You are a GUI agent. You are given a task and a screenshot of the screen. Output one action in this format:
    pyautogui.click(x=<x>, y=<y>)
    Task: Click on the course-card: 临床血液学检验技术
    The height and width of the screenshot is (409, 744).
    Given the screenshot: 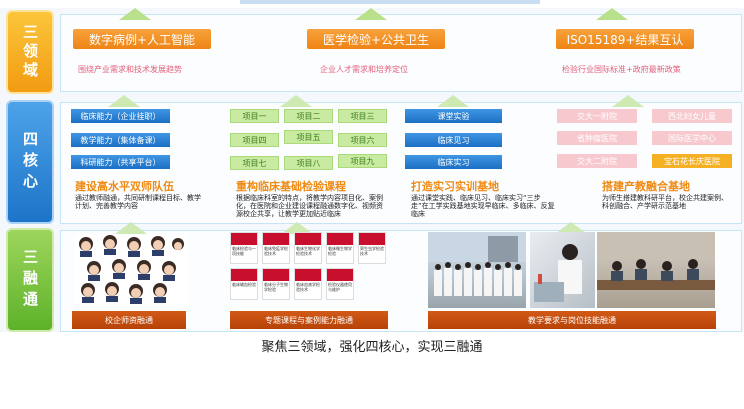 What is the action you would take?
    pyautogui.click(x=308, y=284)
    